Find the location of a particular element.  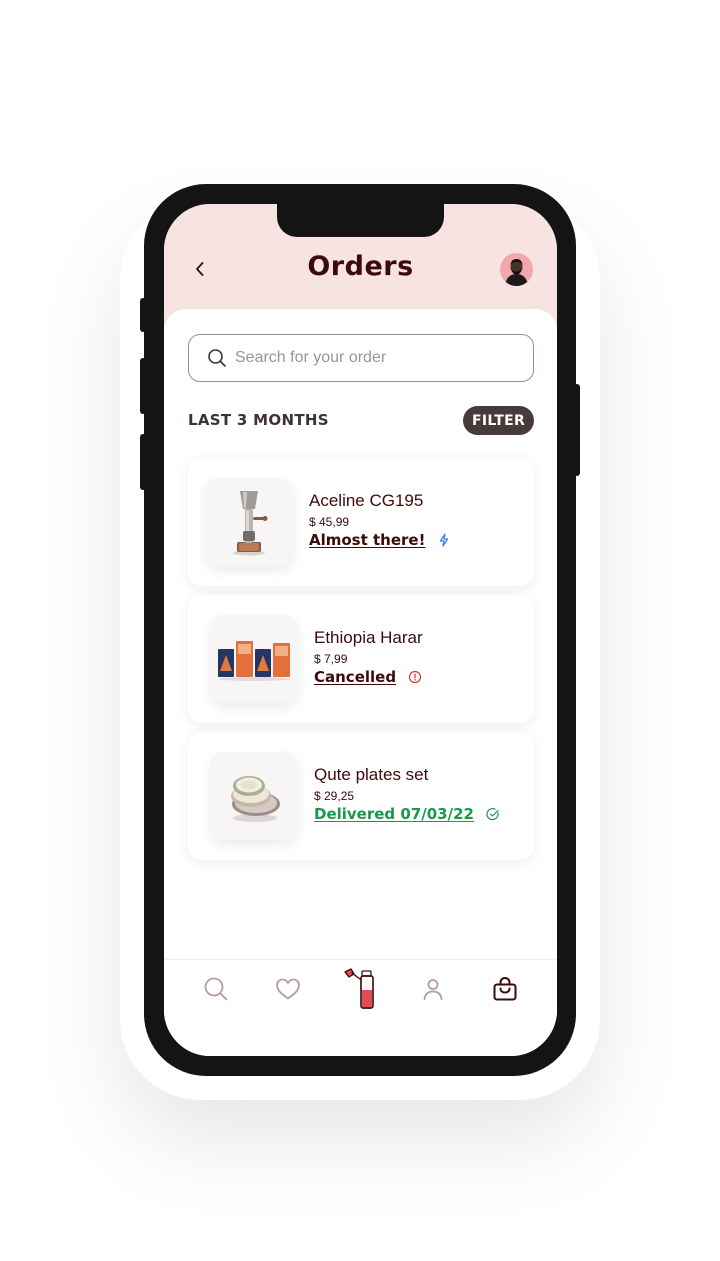

nav-grinder is located at coordinates (360, 988).